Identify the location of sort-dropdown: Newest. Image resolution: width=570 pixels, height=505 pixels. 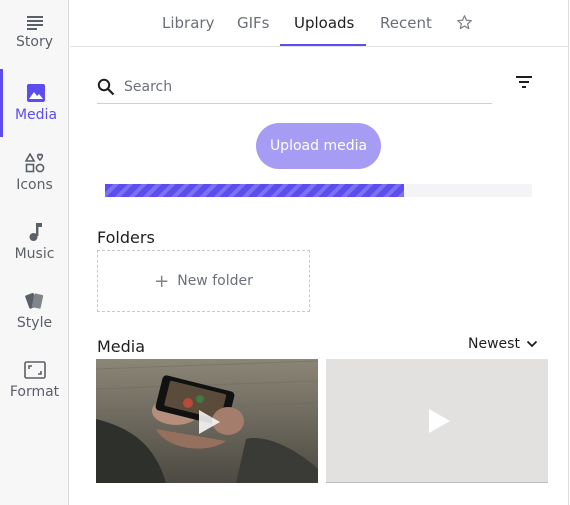
(503, 344).